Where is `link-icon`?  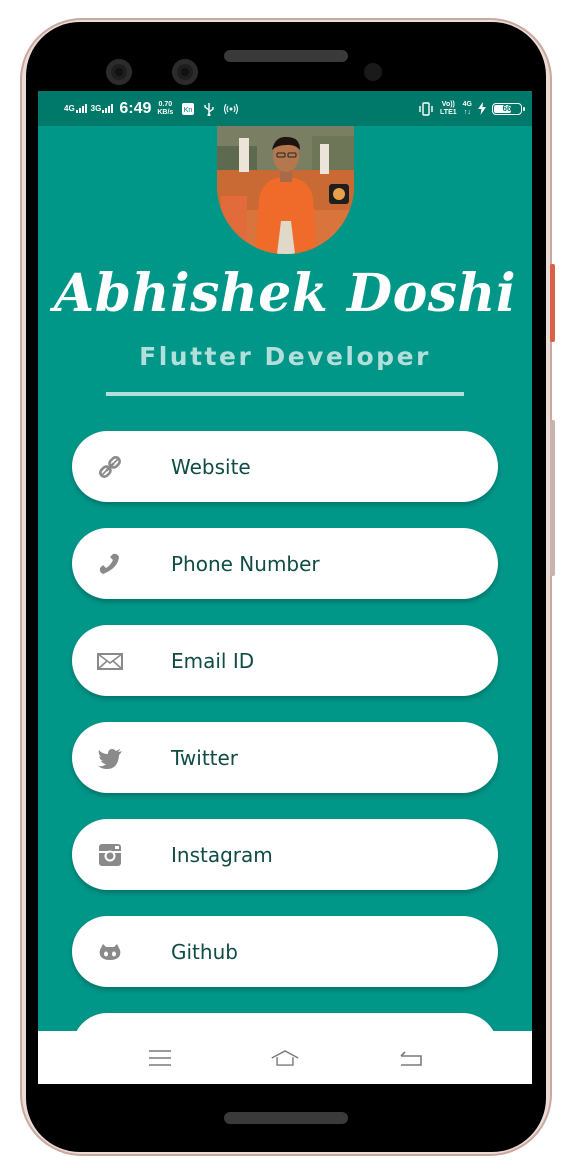
link-icon is located at coordinates (110, 467).